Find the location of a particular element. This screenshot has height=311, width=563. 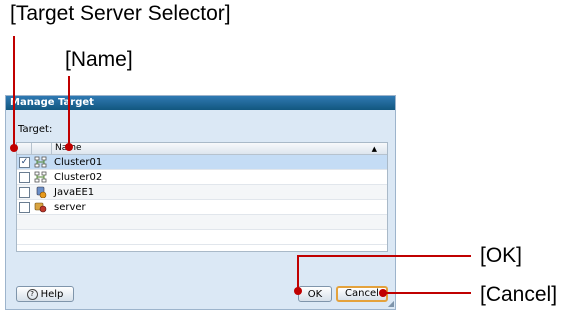

table-row: JavaEE1 is located at coordinates (202, 192).